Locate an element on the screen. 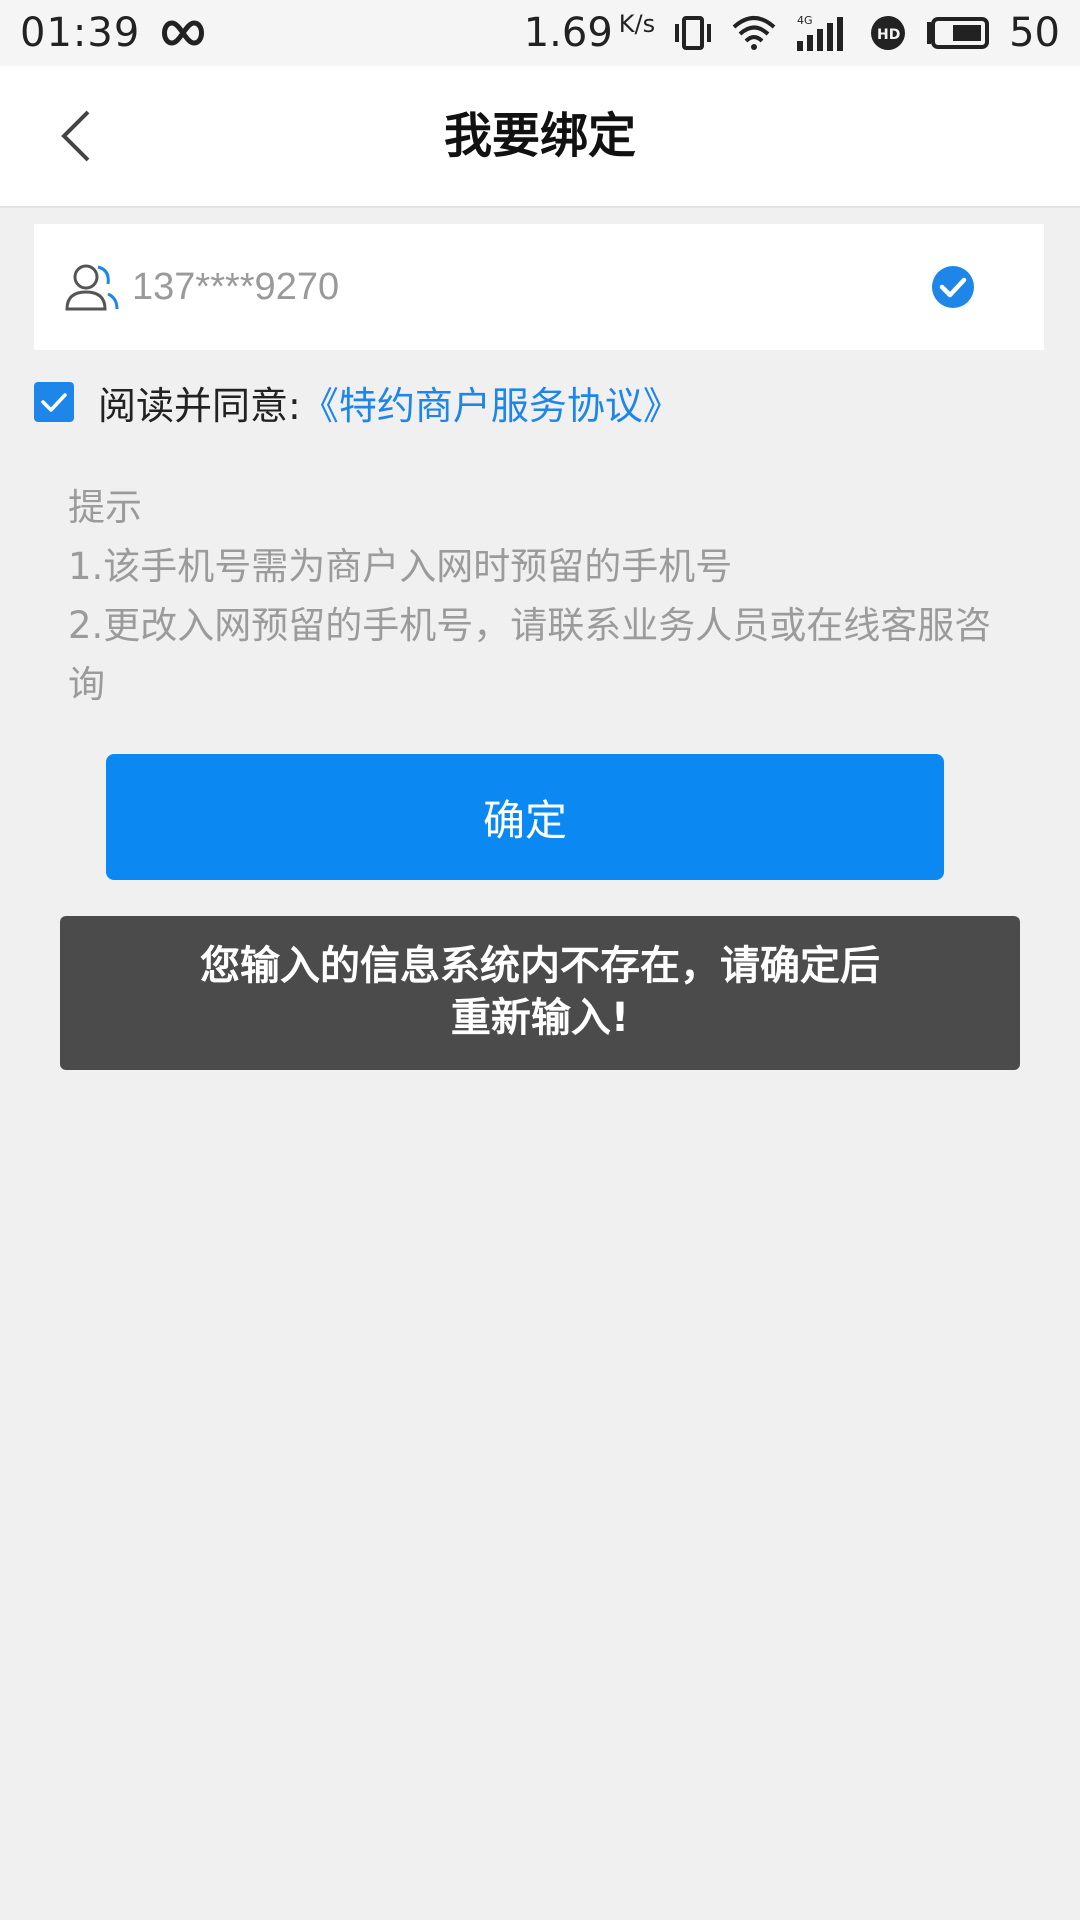 The image size is (1080, 1920). checkmark-icon is located at coordinates (54, 402).